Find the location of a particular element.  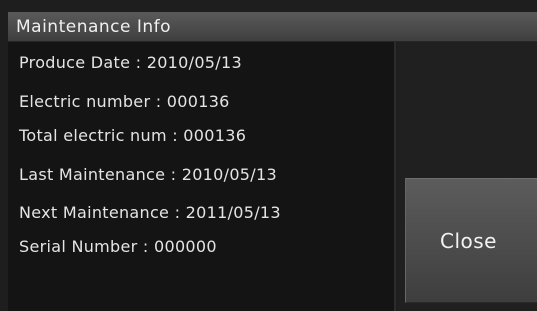

total-electric-num-text: Total electric num : 000136 is located at coordinates (133, 135).